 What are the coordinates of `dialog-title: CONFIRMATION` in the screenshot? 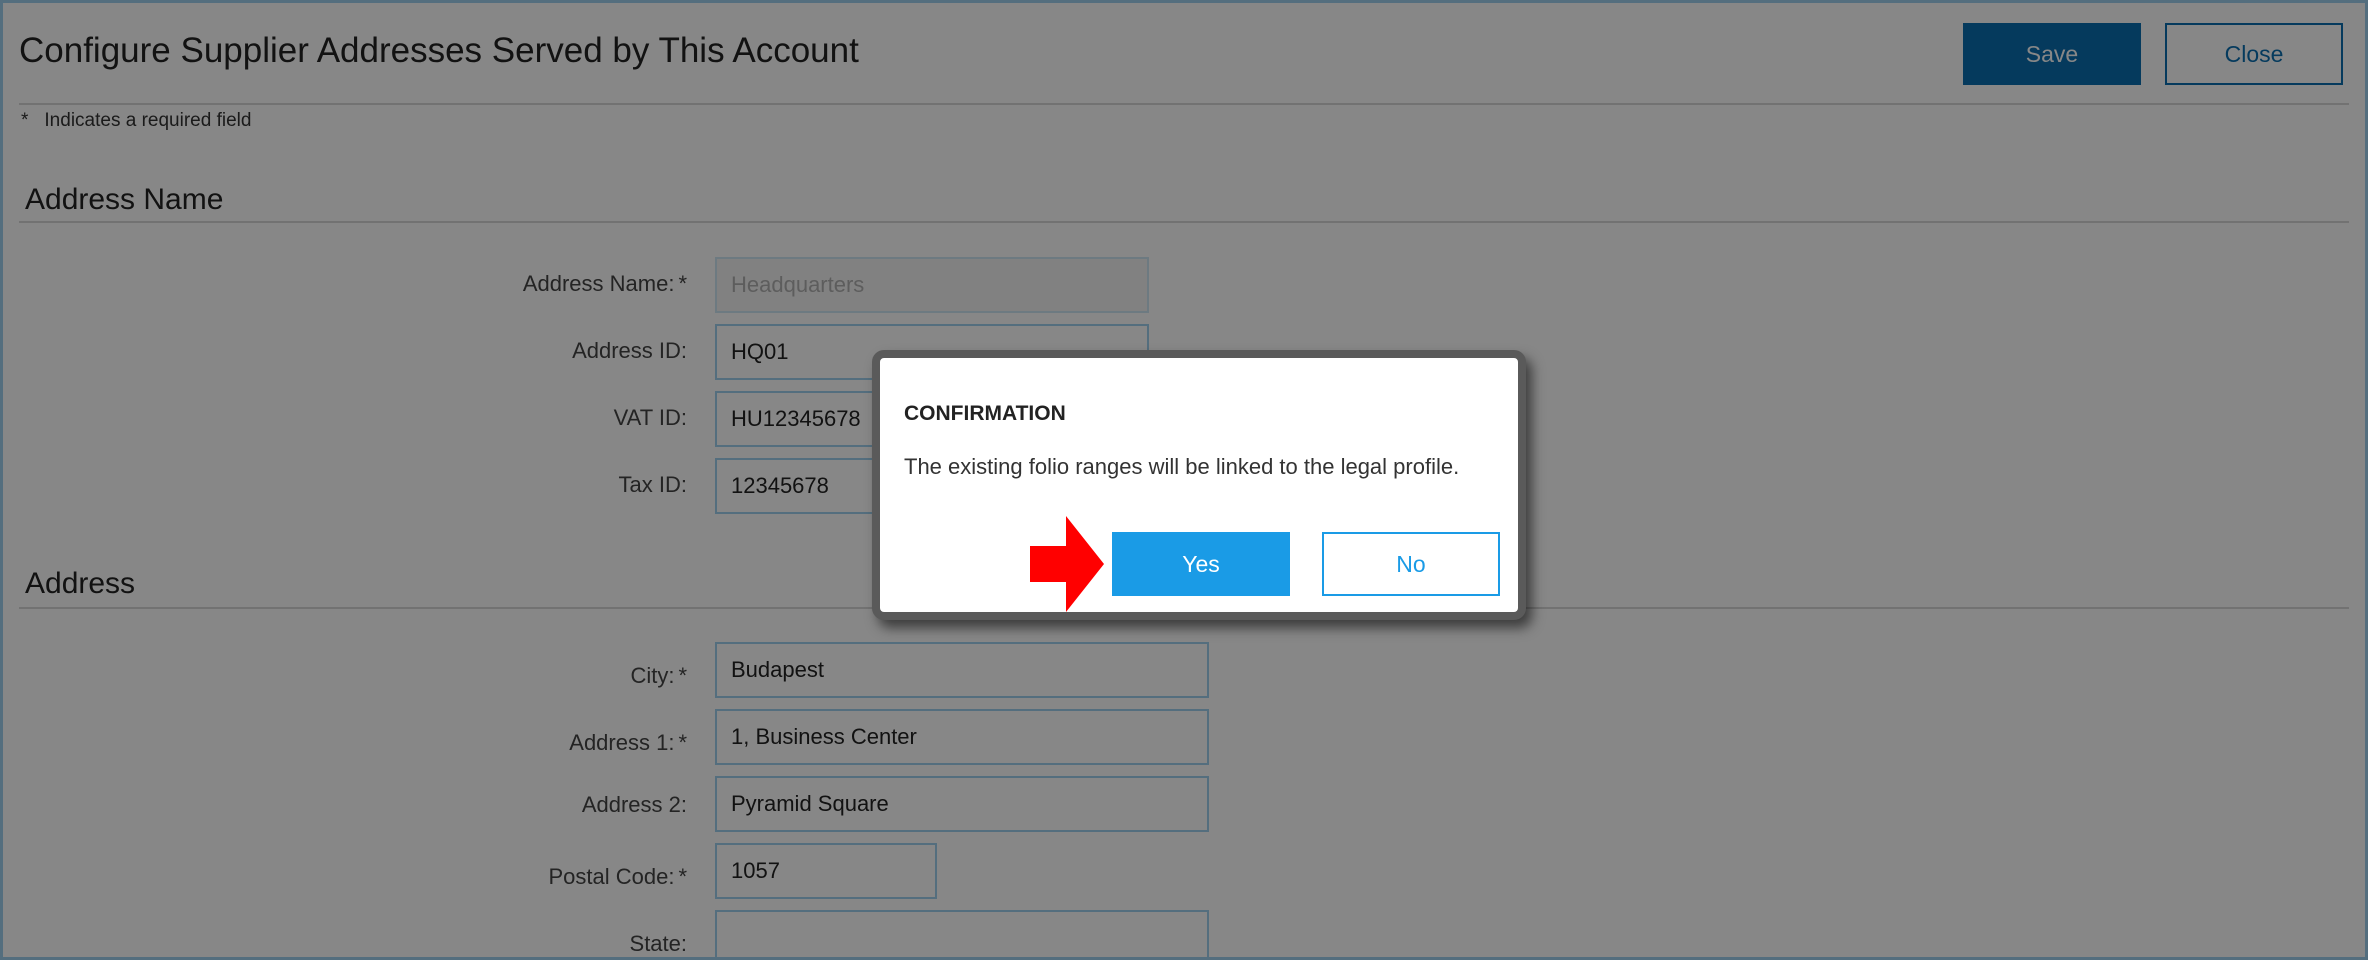 It's located at (985, 413).